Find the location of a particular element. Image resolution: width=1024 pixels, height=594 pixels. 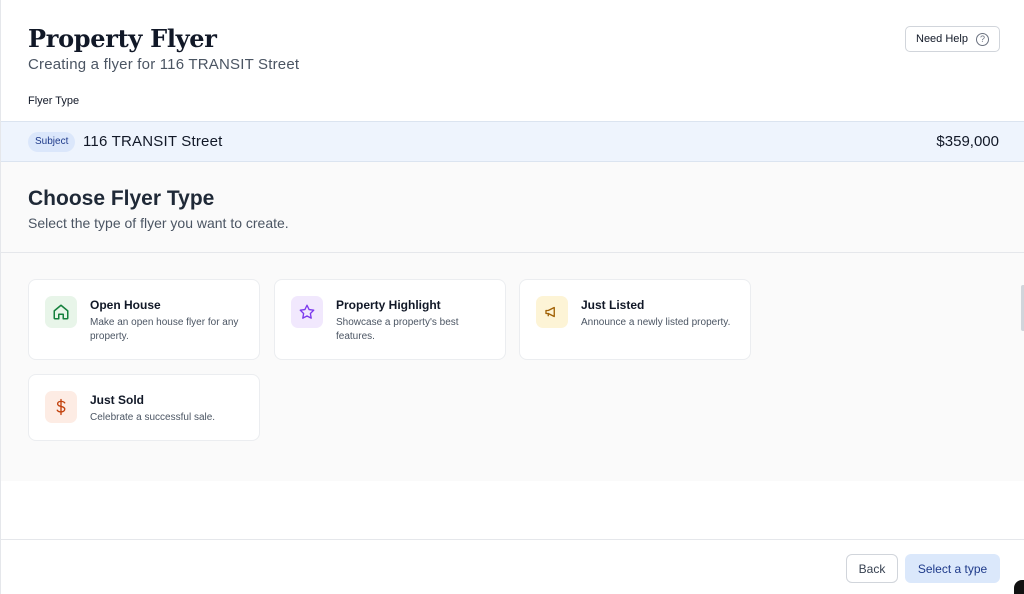

card-title: Just Listed is located at coordinates (613, 305).